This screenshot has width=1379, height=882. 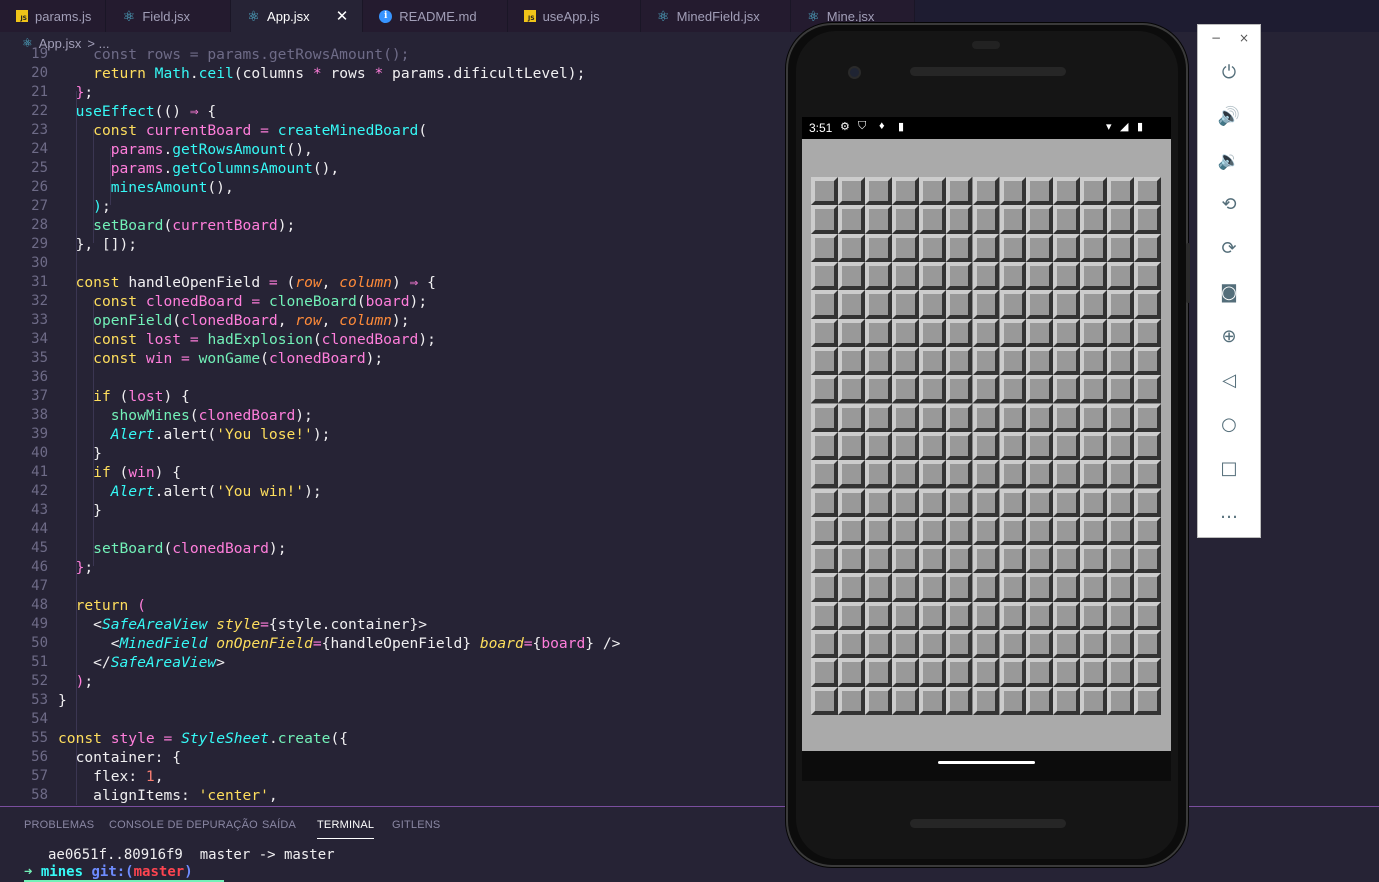 What do you see at coordinates (1229, 116) in the screenshot?
I see `volume-up-icon: 🔊` at bounding box center [1229, 116].